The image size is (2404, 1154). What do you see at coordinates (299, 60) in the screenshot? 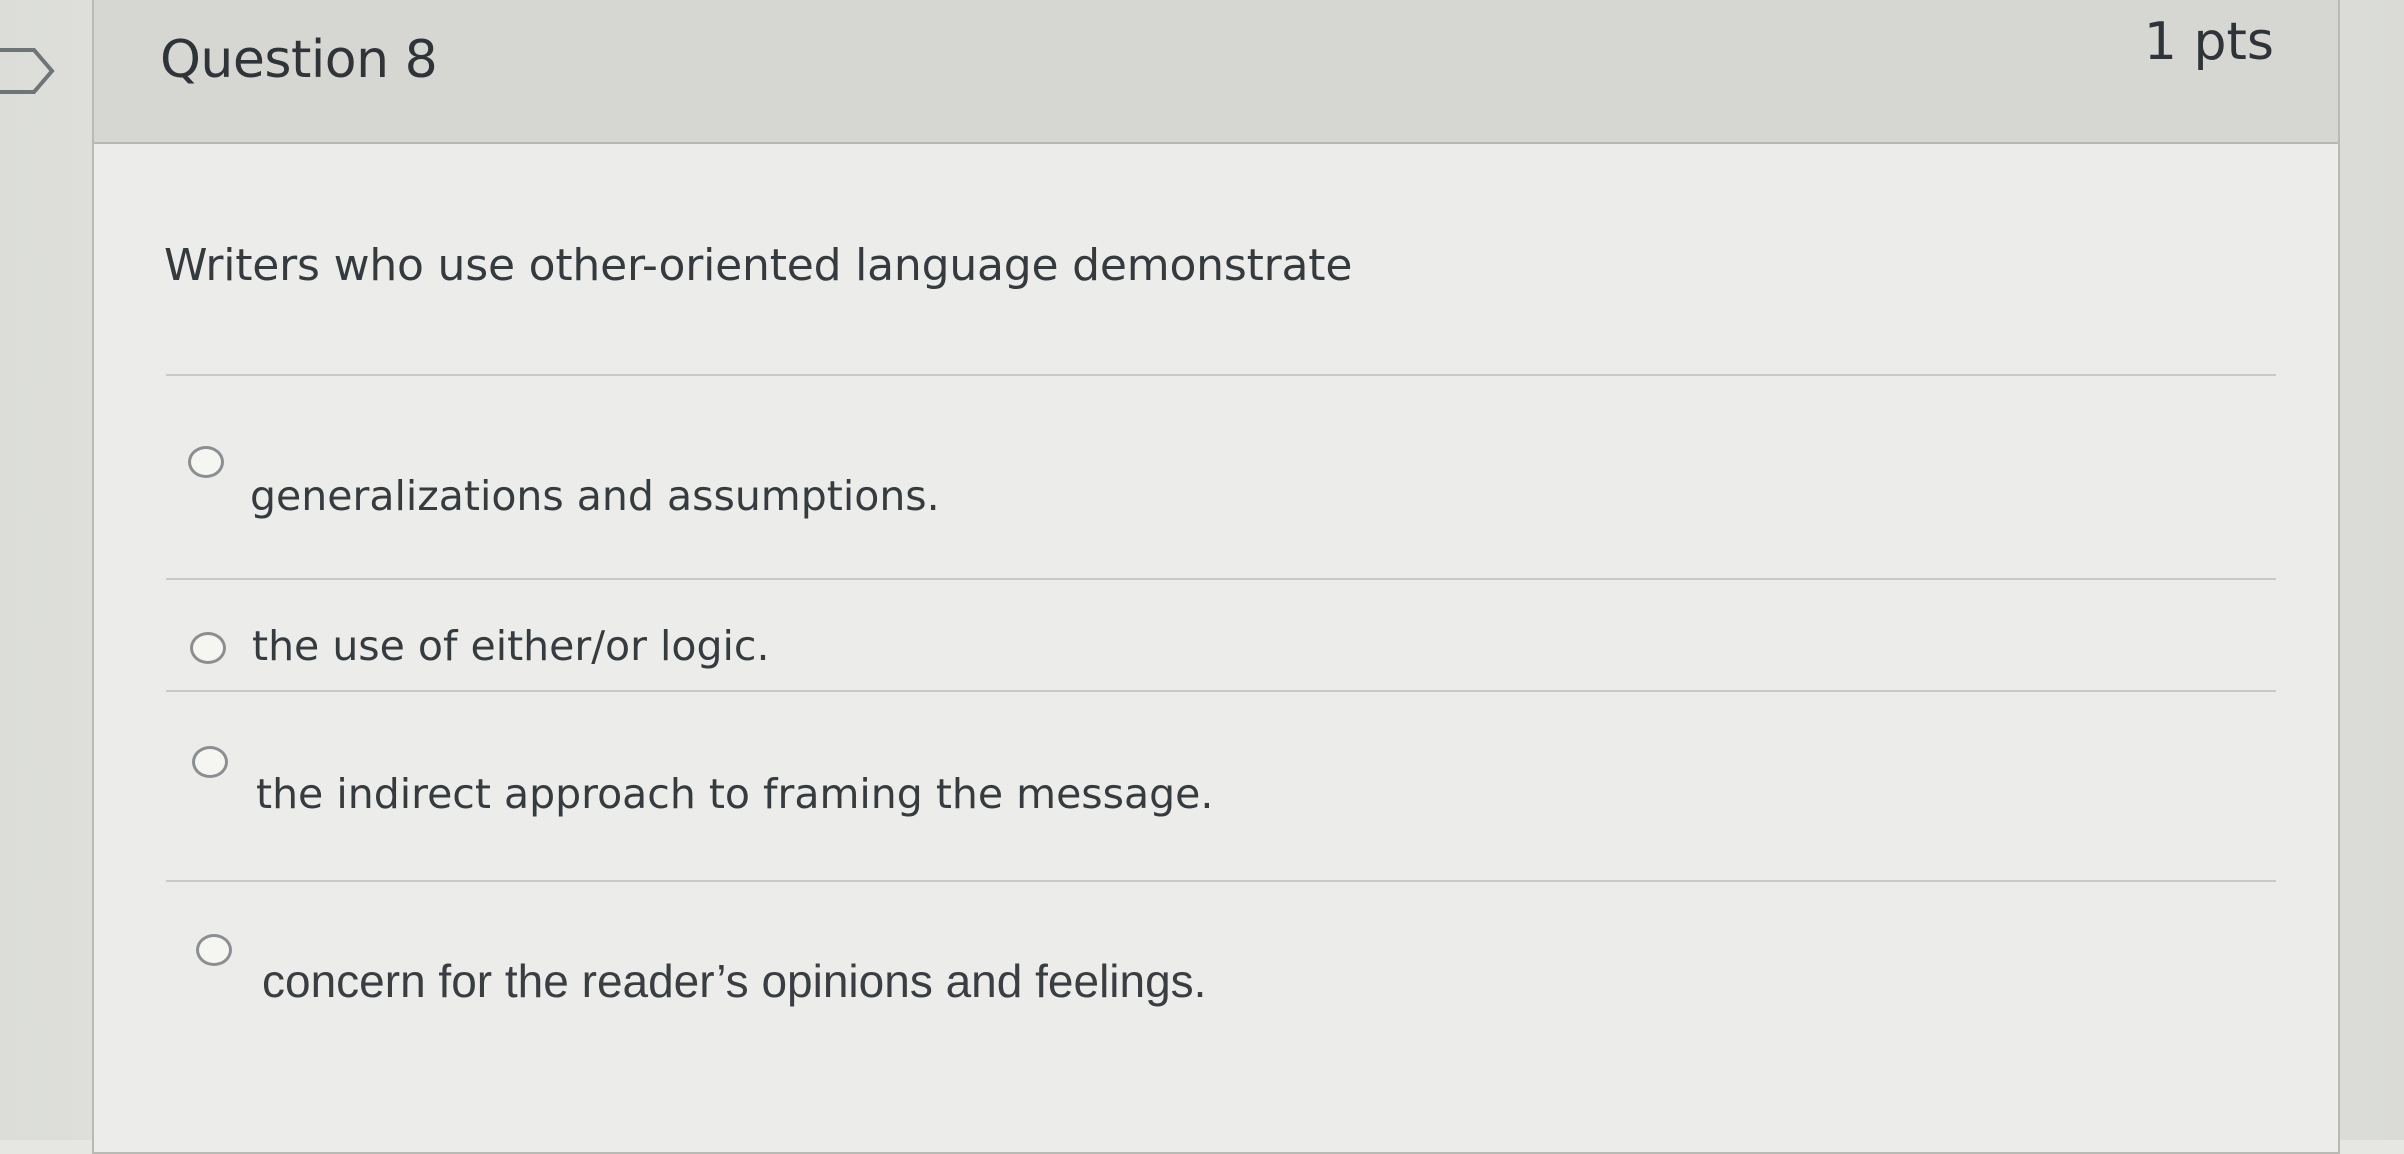
I see `question-title: Question 8` at bounding box center [299, 60].